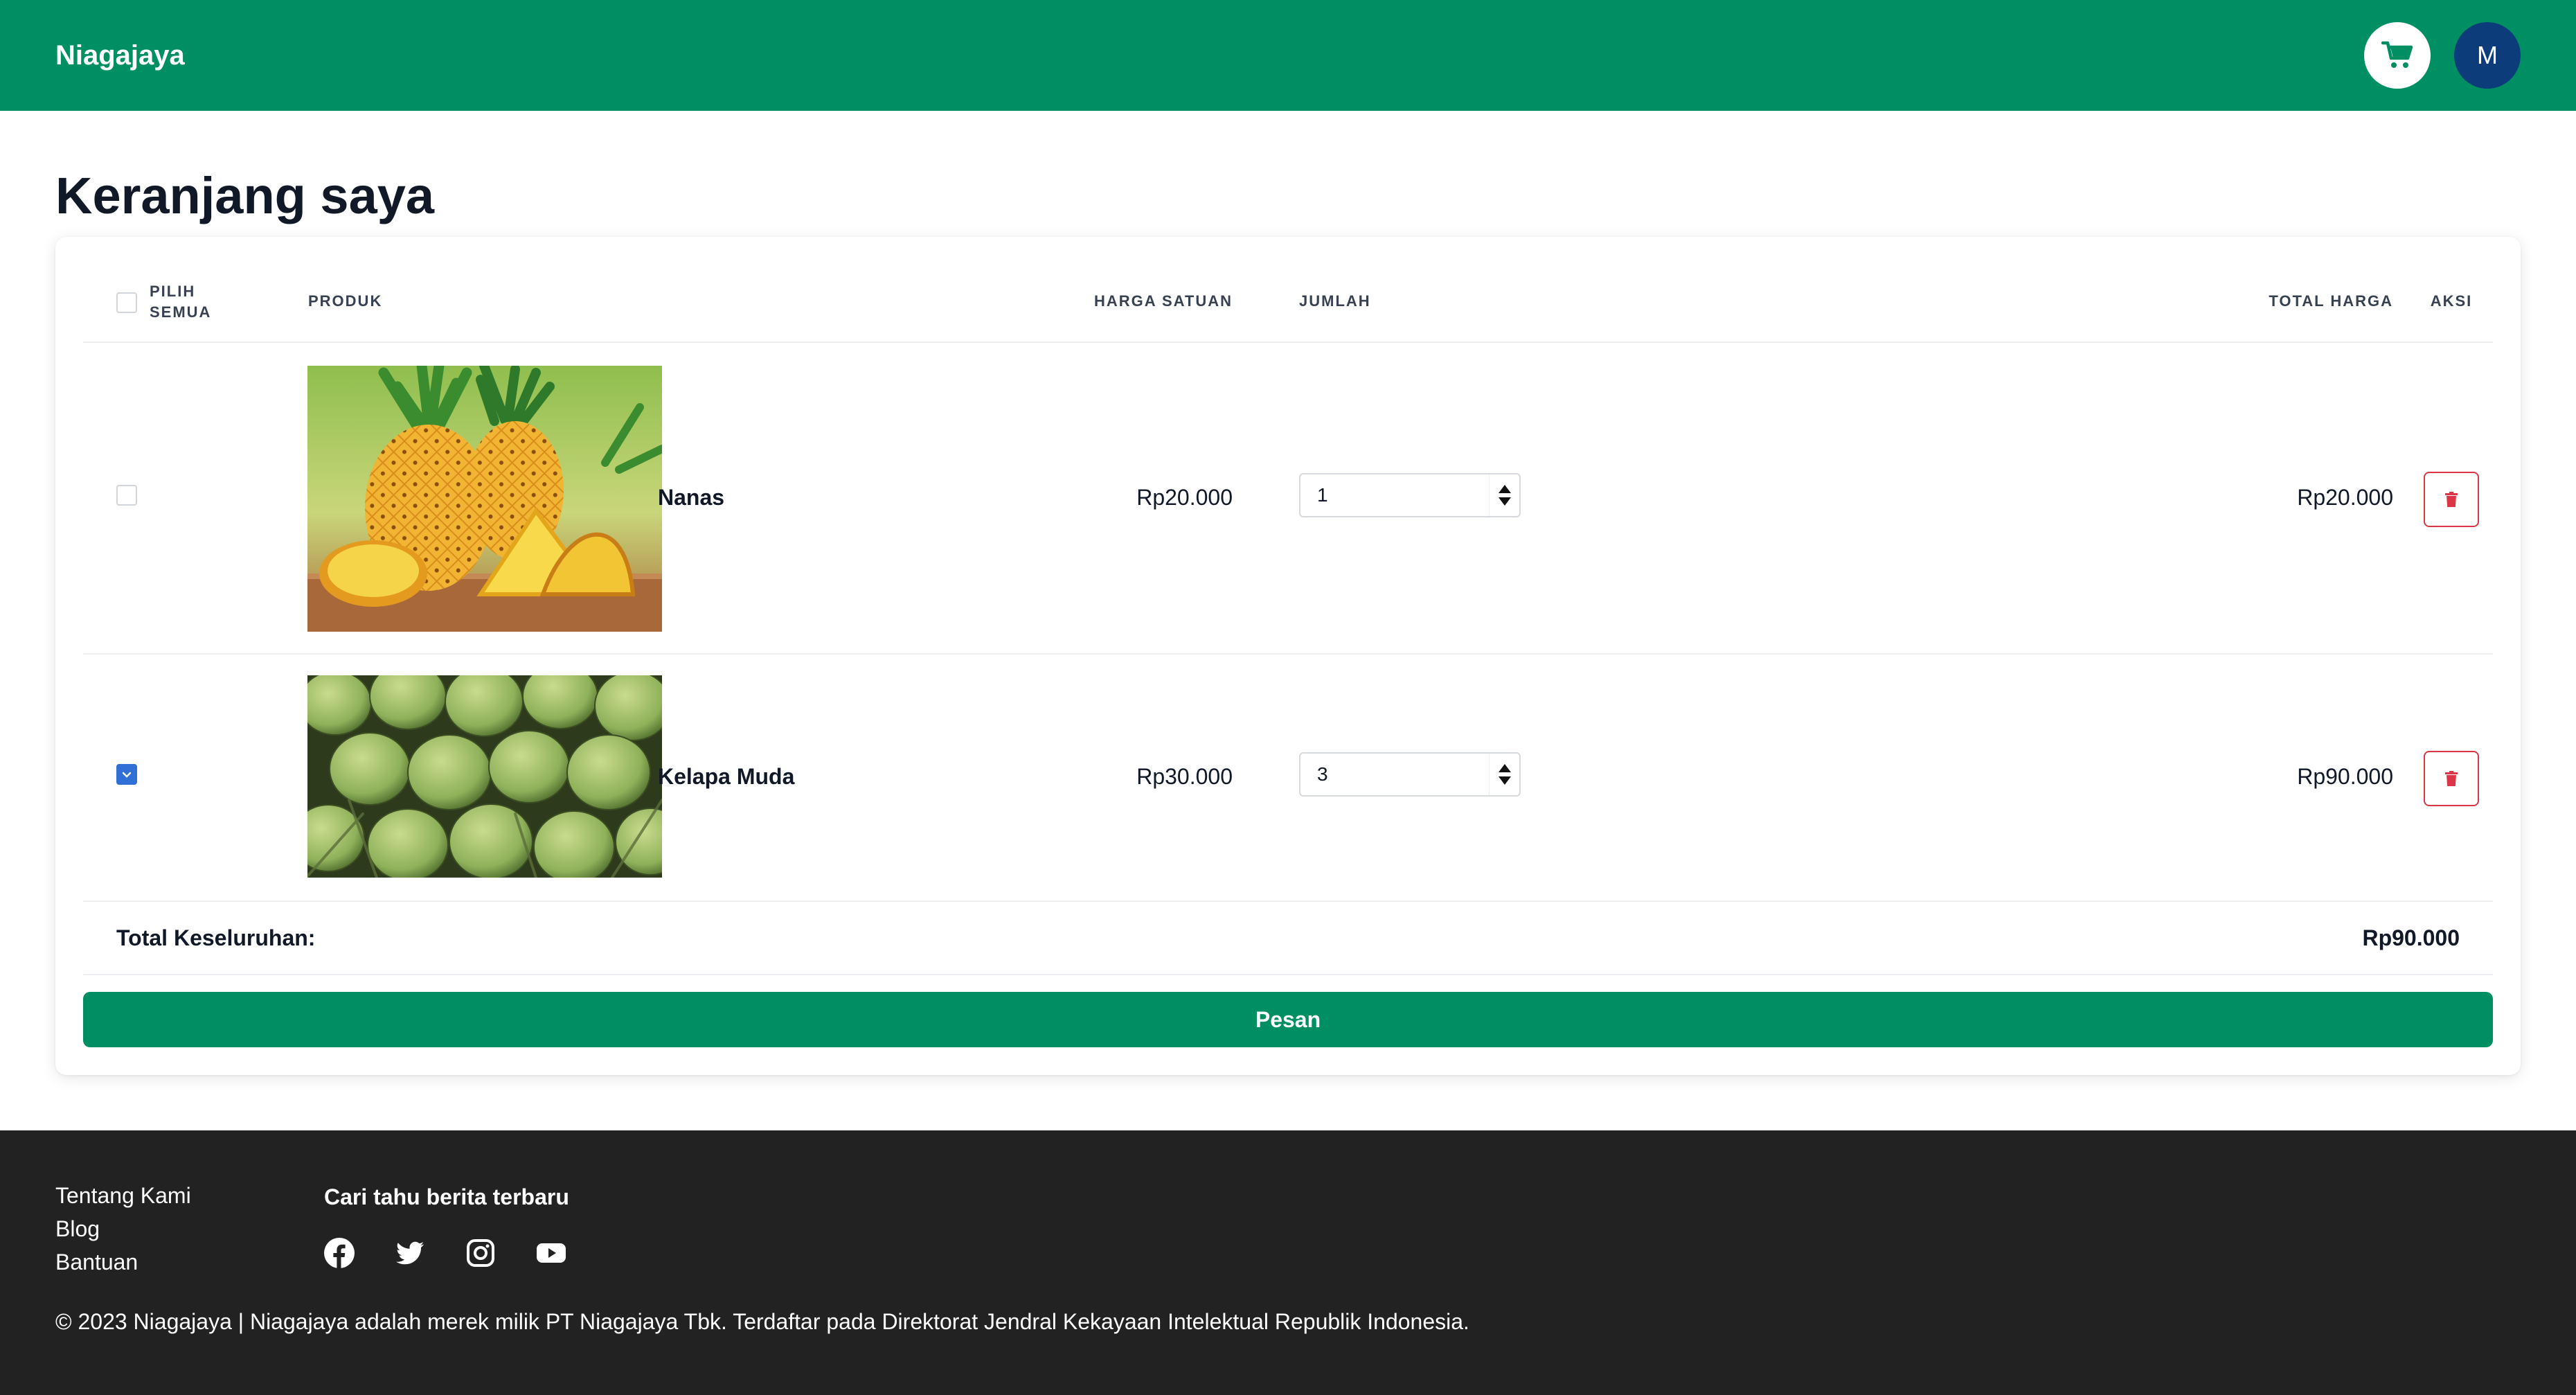  I want to click on brand-logo: Niagajaya, so click(120, 55).